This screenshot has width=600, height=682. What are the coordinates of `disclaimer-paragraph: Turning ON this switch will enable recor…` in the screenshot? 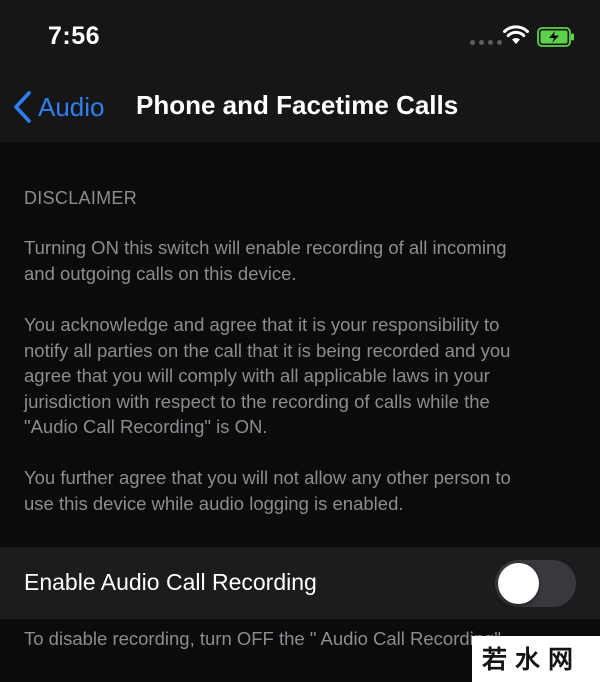 It's located at (265, 260).